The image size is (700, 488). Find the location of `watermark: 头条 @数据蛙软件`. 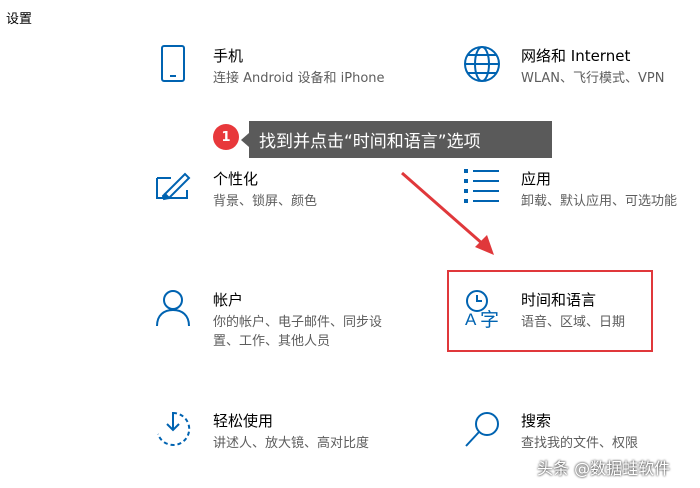

watermark: 头条 @数据蛙软件 is located at coordinates (604, 468).